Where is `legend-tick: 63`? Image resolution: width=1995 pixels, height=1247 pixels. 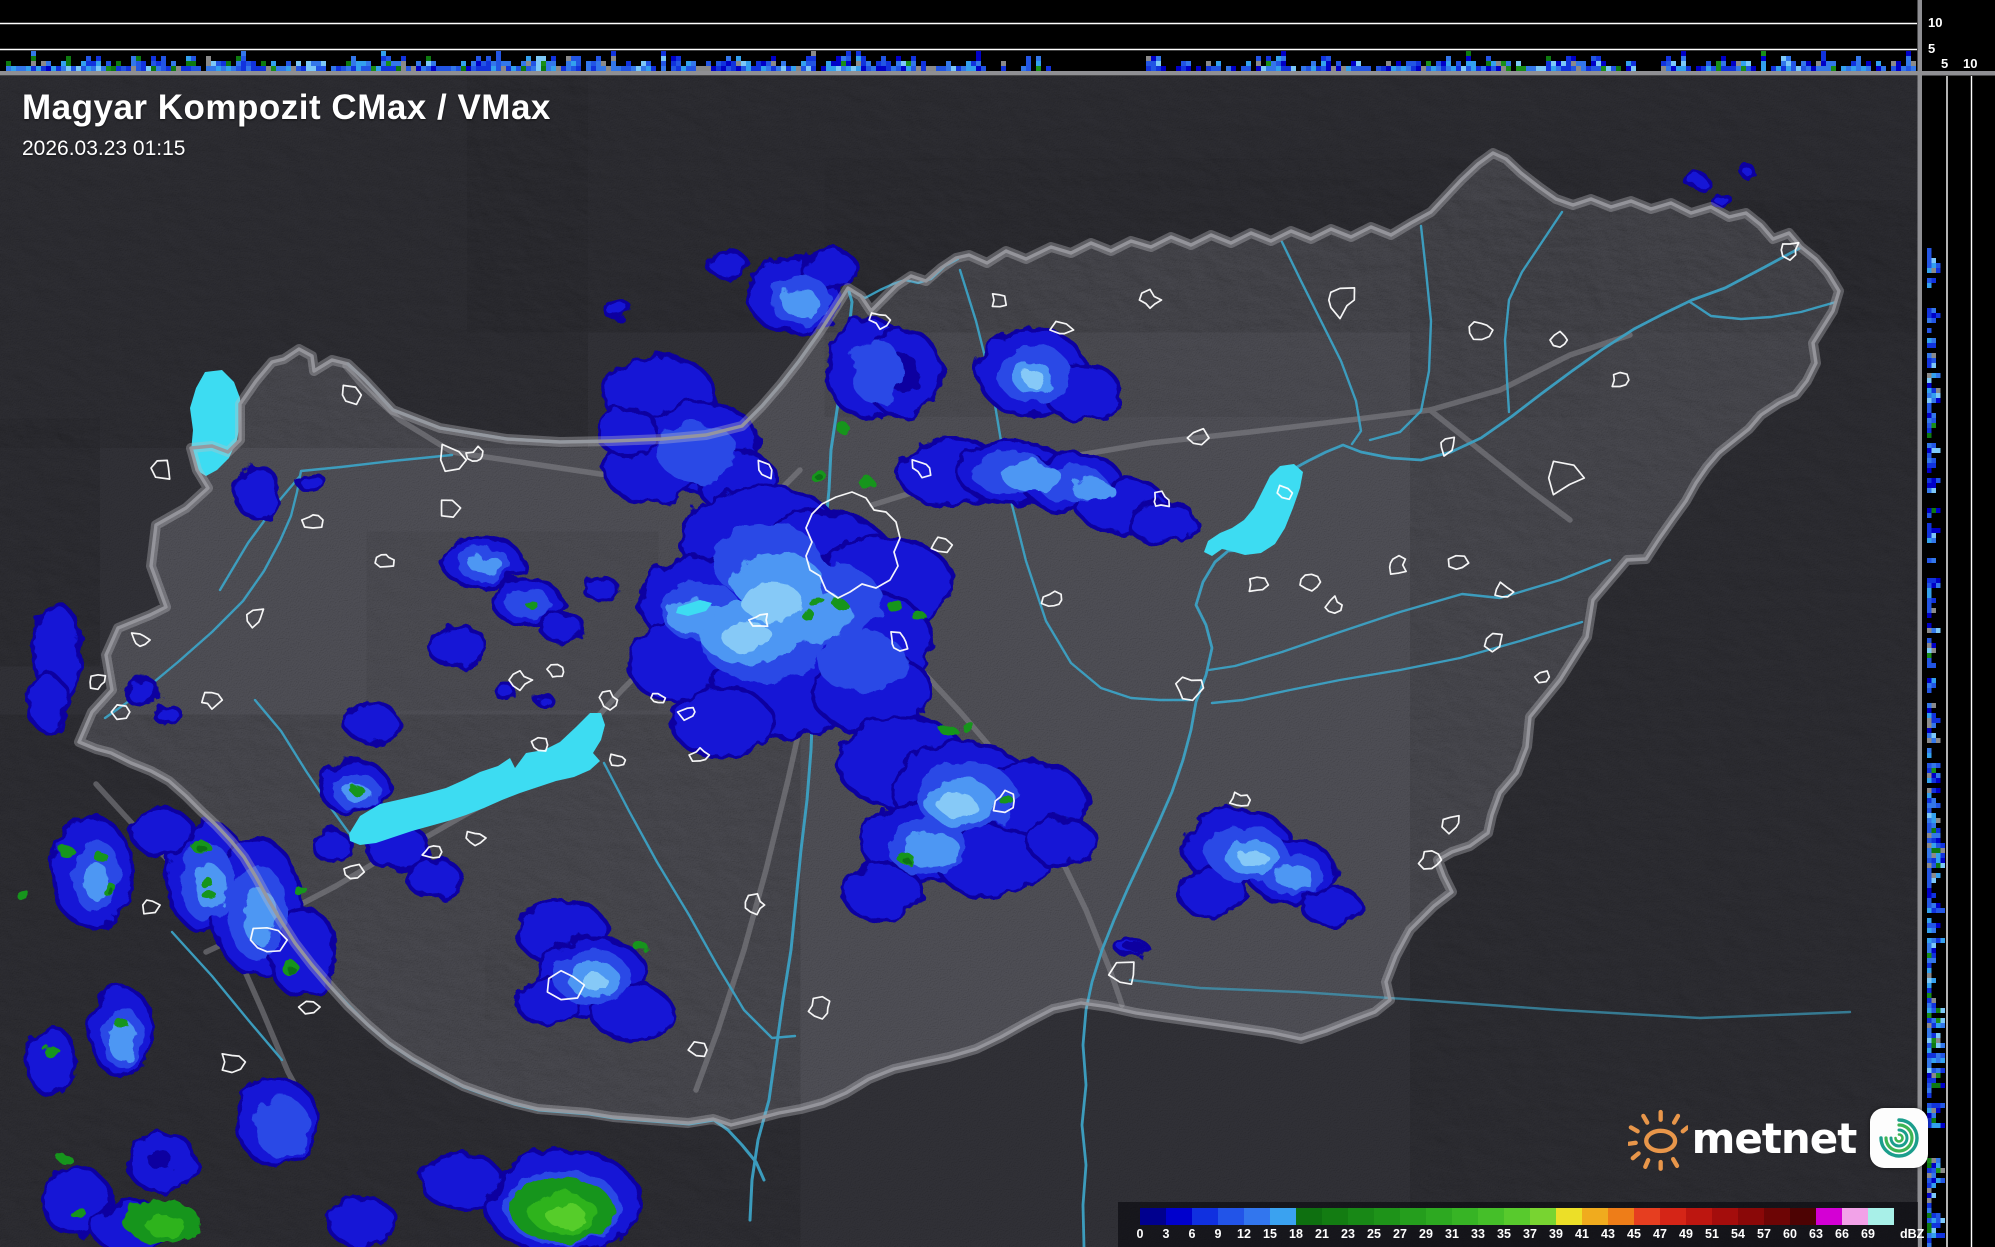 legend-tick: 63 is located at coordinates (1816, 1234).